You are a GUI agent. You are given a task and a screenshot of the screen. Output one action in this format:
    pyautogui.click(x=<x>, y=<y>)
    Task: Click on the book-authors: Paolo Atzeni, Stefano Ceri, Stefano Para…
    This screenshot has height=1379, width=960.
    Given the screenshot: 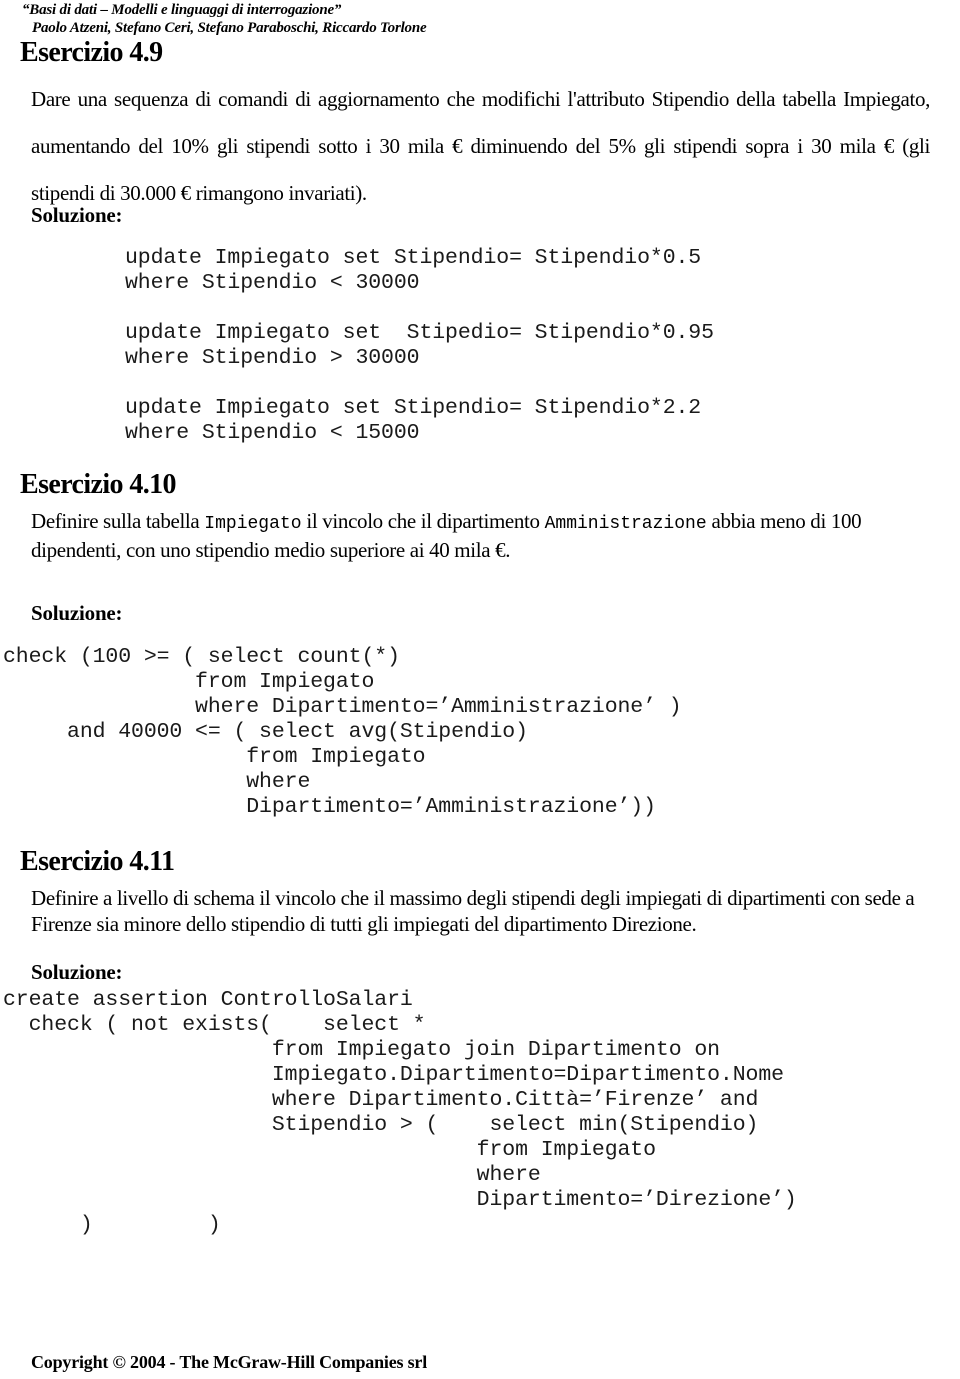 What is the action you would take?
    pyautogui.click(x=229, y=28)
    